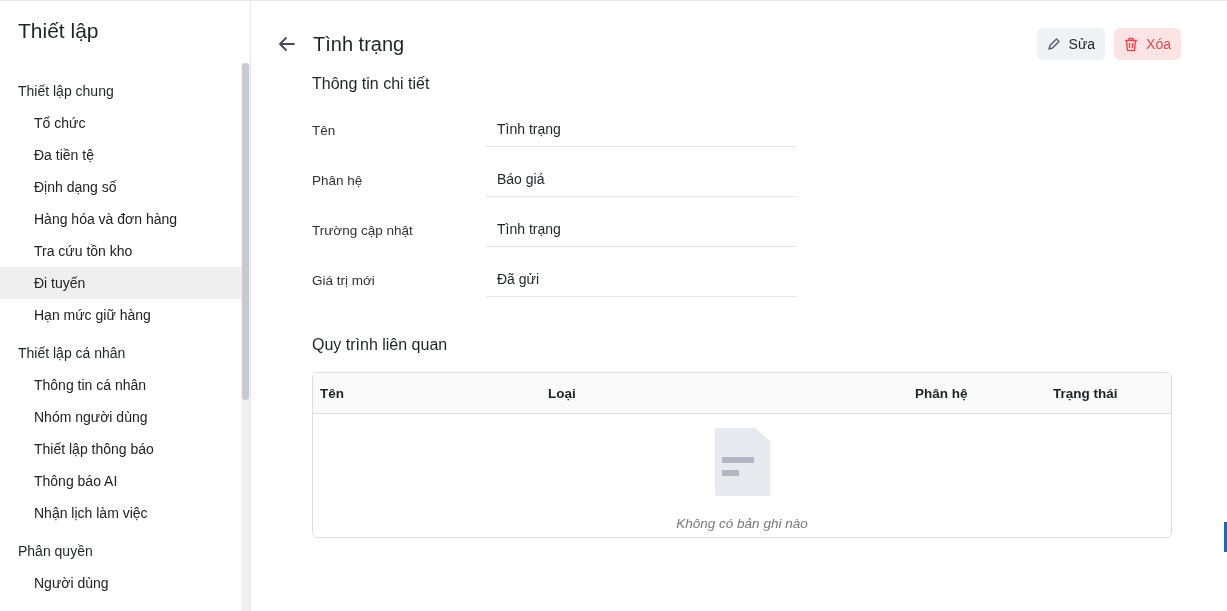 The width and height of the screenshot is (1227, 611). What do you see at coordinates (562, 393) in the screenshot?
I see `column-header: Loại` at bounding box center [562, 393].